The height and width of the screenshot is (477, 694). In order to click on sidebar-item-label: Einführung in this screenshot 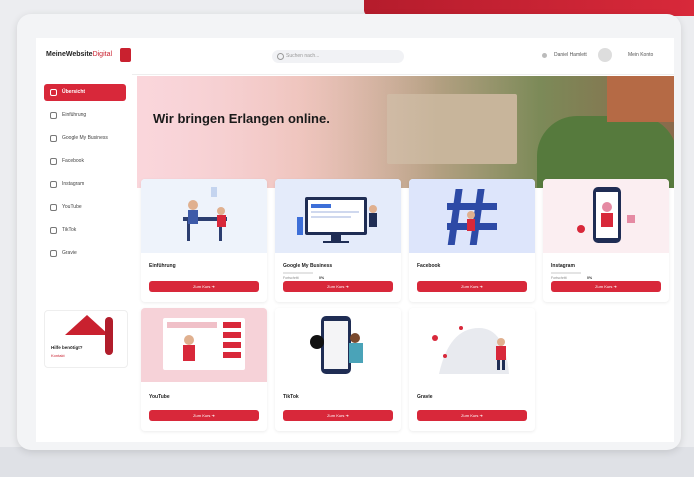, I will do `click(74, 115)`.